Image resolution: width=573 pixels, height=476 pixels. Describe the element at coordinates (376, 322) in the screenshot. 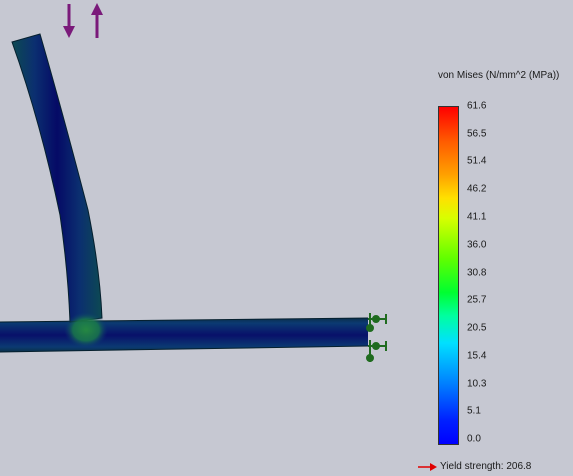

I see `fixture-top-icon` at that location.